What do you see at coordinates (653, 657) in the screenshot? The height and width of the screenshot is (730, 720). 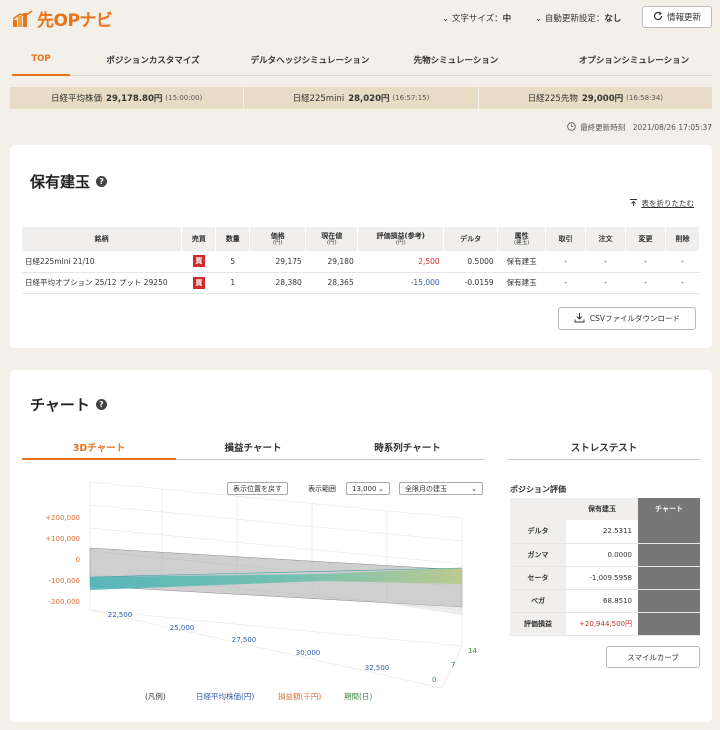 I see `smile-curve-button: スマイルカーブ` at bounding box center [653, 657].